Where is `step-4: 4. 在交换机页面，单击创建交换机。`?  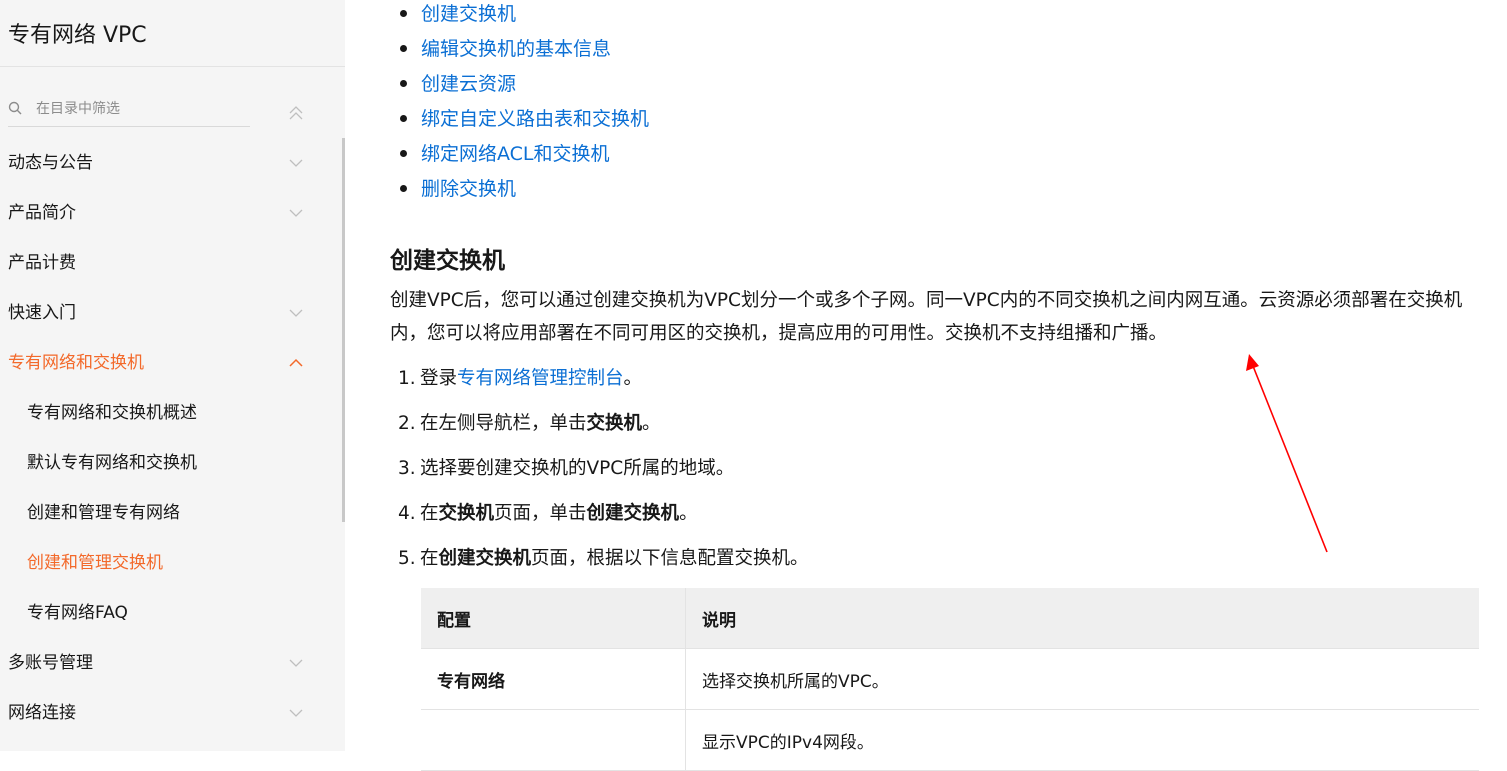 step-4: 4. 在交换机页面，单击创建交换机。 is located at coordinates (548, 514).